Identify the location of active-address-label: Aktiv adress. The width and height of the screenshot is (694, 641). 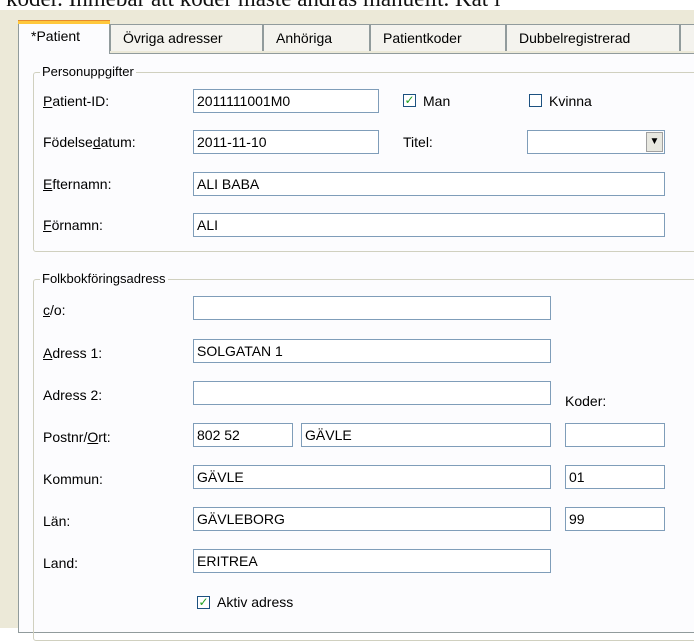
(255, 602).